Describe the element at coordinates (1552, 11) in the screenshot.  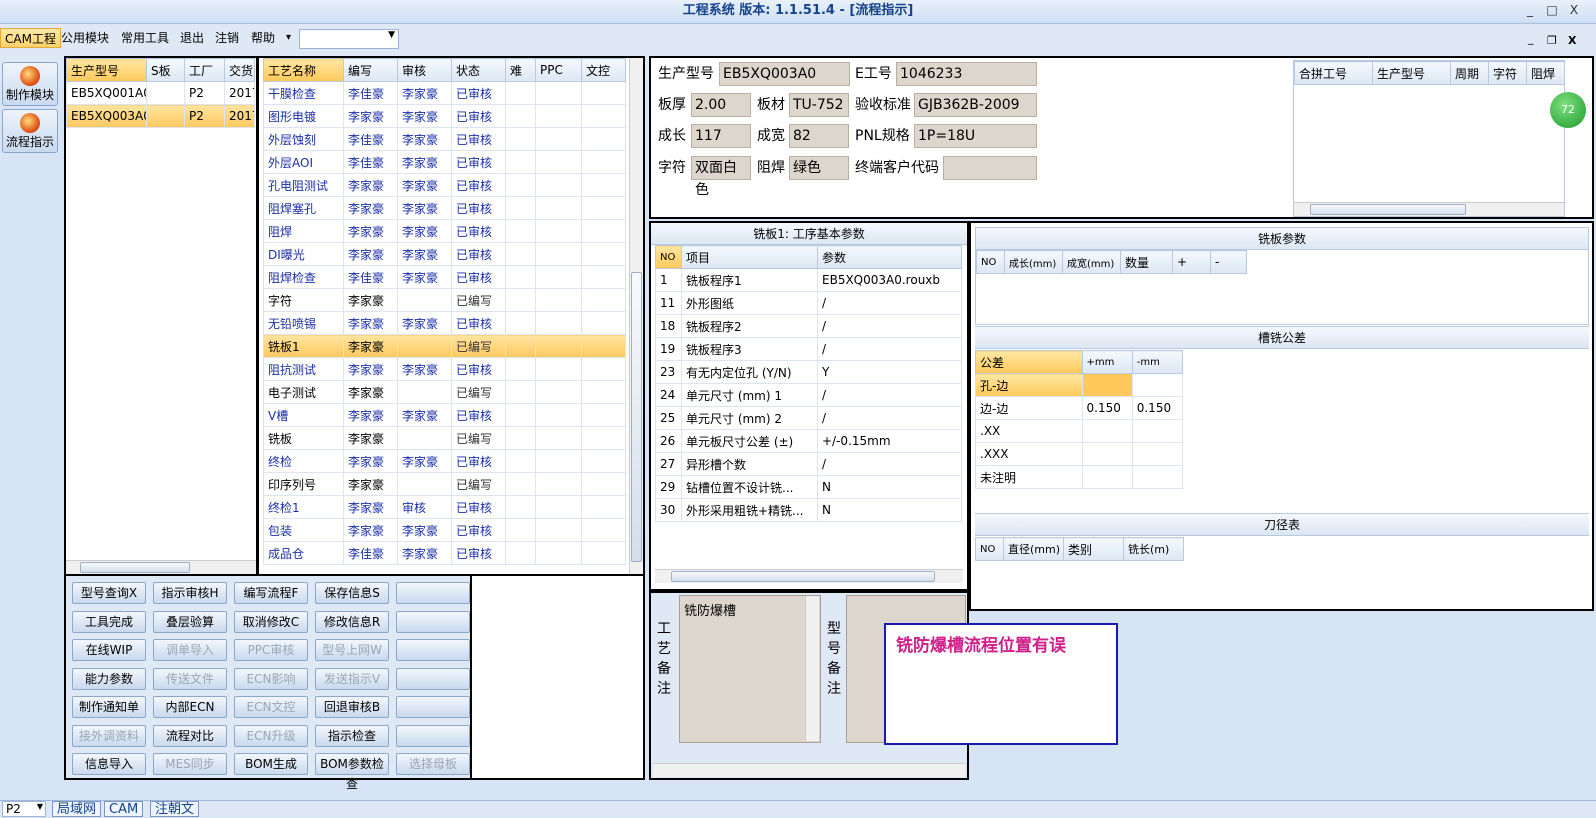
I see `maximize-button: □` at that location.